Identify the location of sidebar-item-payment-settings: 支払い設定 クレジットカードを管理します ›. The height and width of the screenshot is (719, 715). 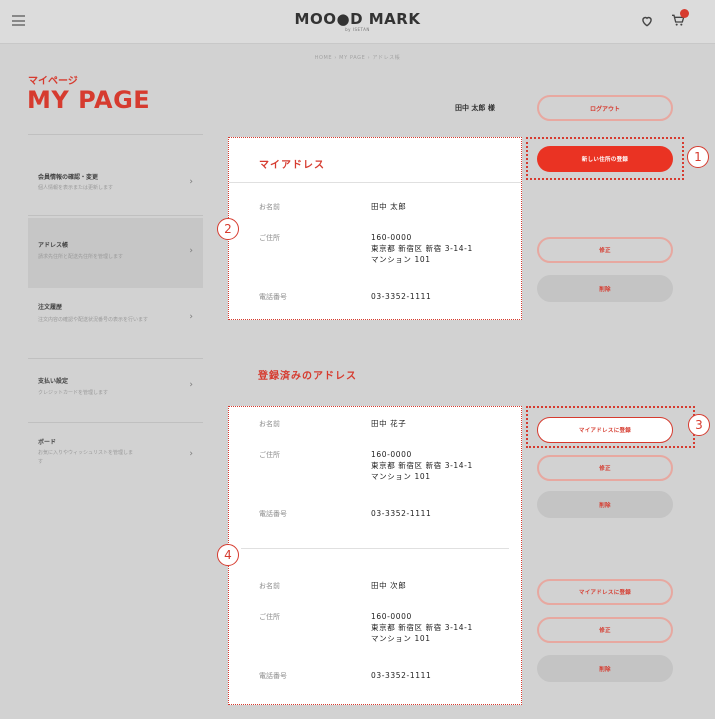
(115, 392).